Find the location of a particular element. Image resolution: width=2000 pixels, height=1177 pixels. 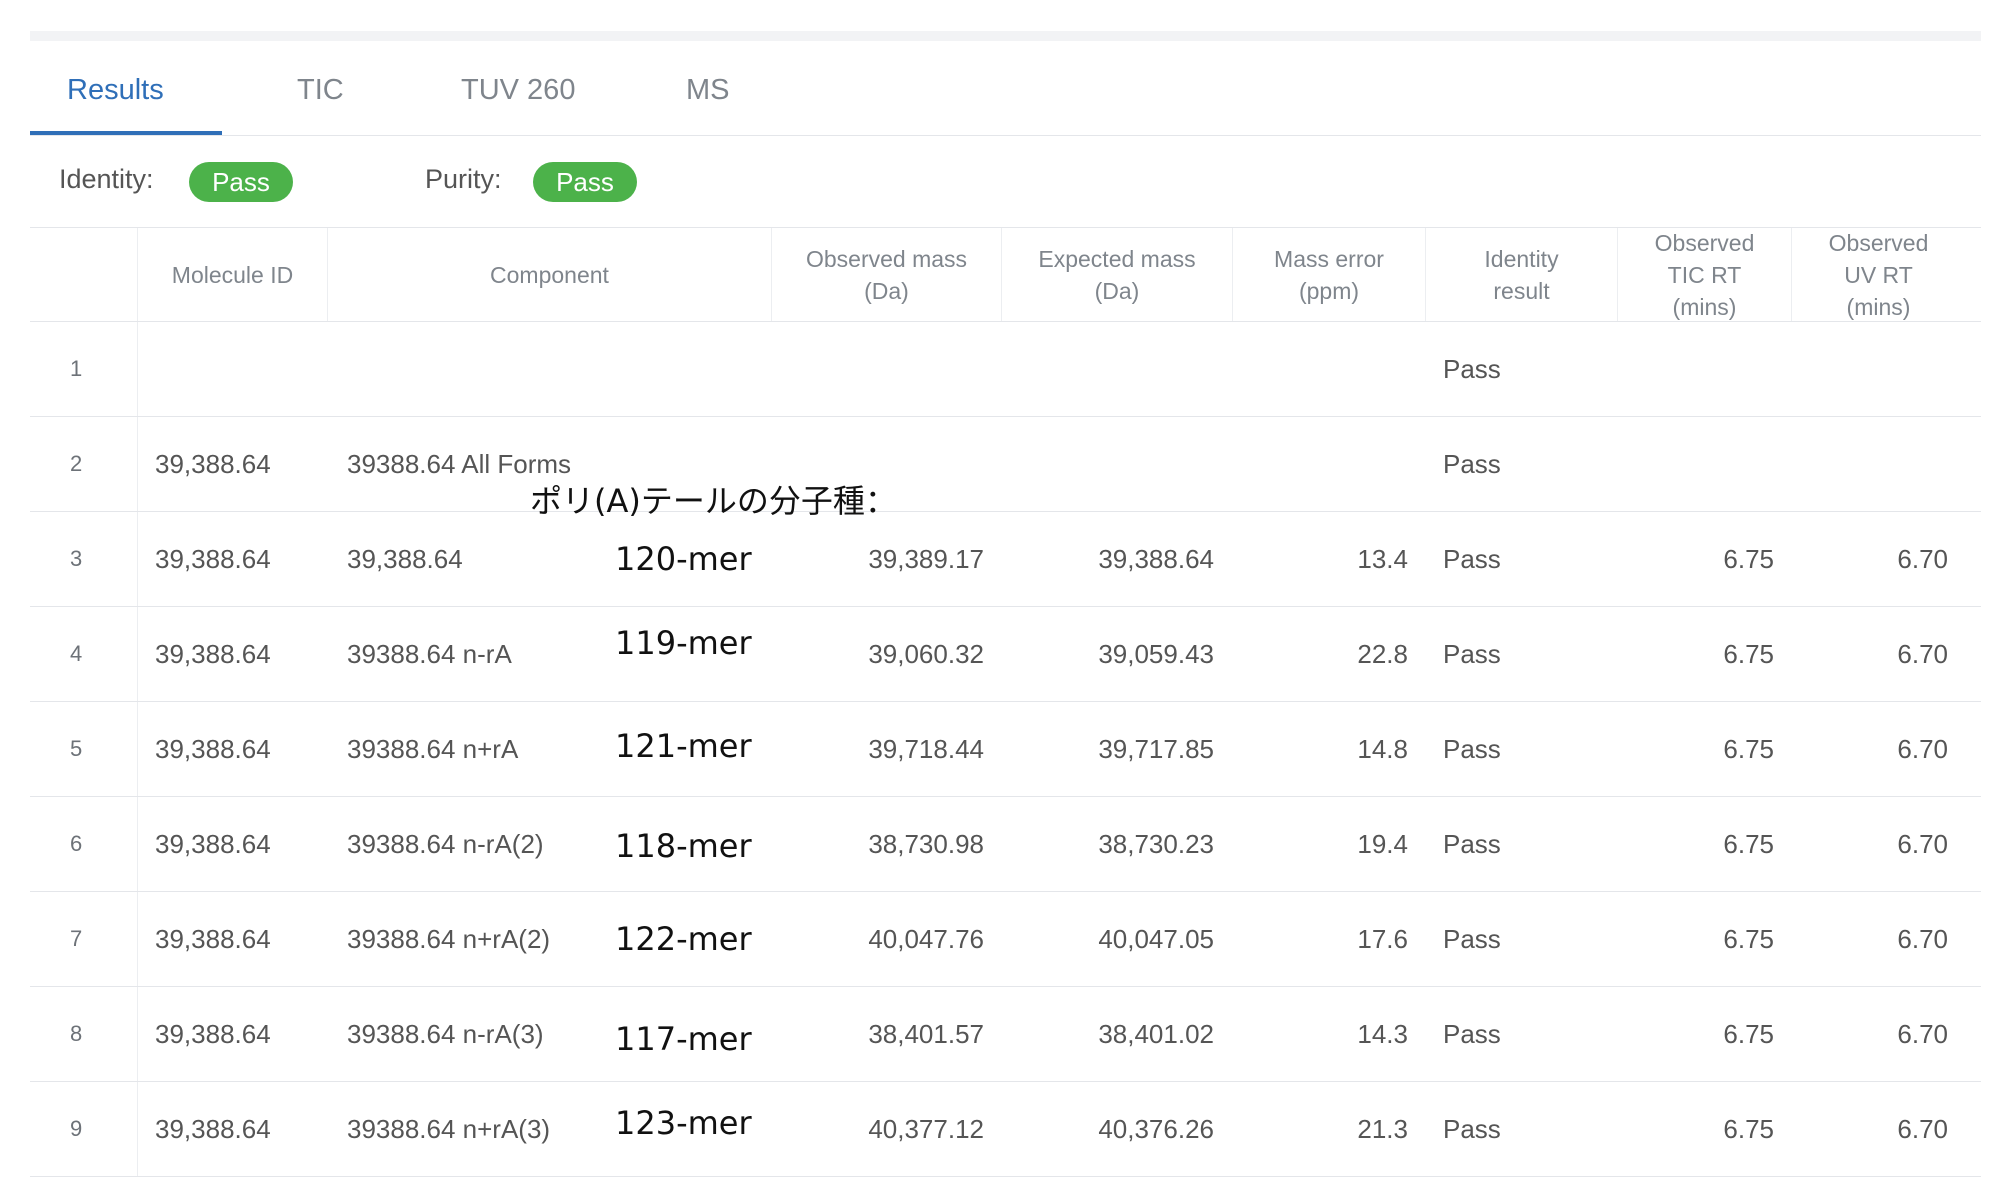

table-row: 2 39,388.64 39388.64 All Forms Pass is located at coordinates (1005, 464).